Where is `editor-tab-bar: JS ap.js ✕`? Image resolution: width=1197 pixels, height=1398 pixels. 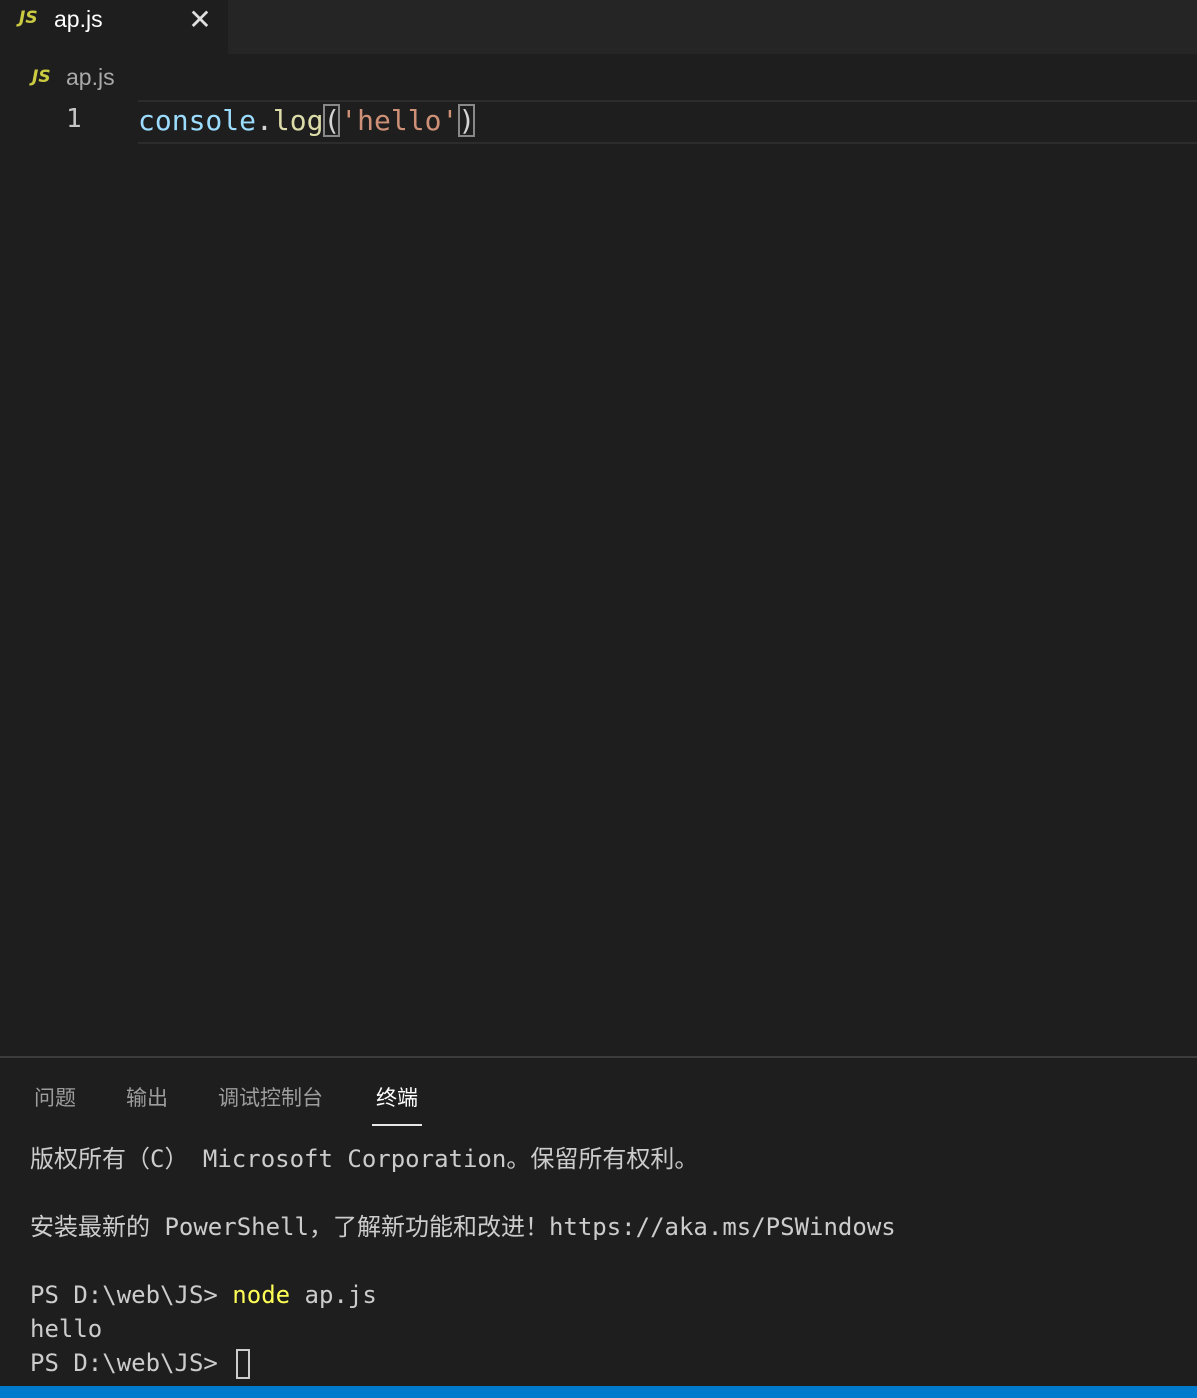 editor-tab-bar: JS ap.js ✕ is located at coordinates (598, 27).